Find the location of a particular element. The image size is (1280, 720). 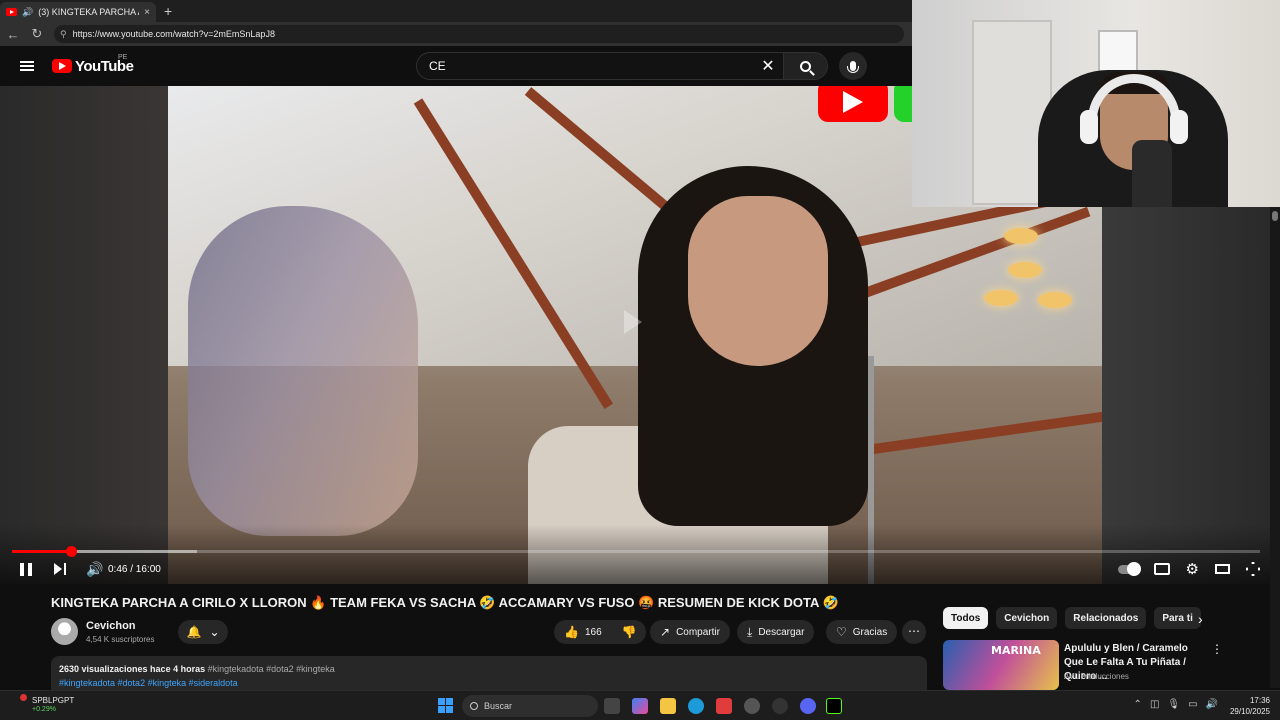

network-icon: ◫ is located at coordinates (1154, 704).